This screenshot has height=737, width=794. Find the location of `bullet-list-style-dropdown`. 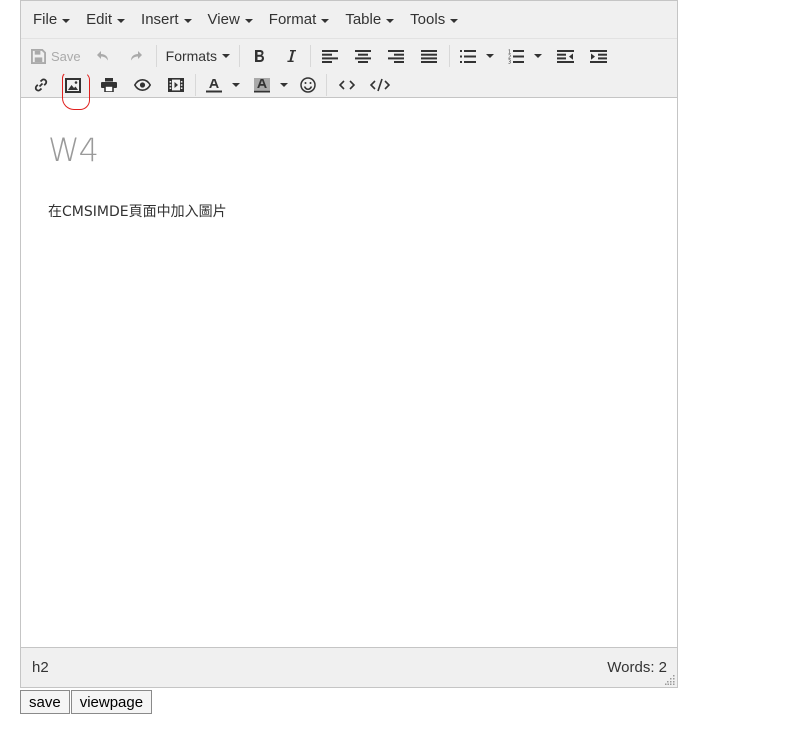

bullet-list-style-dropdown is located at coordinates (490, 56).